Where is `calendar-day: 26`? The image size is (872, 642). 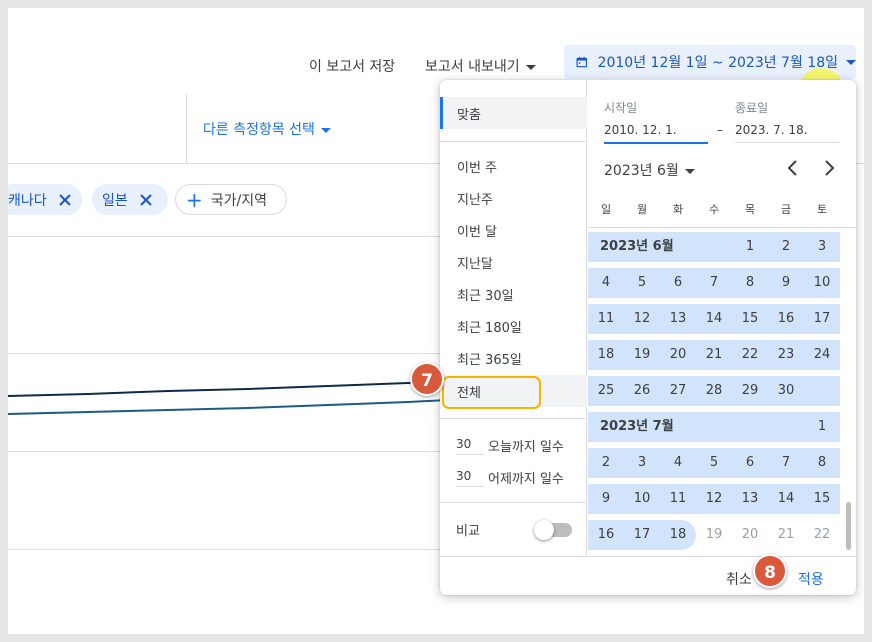
calendar-day: 26 is located at coordinates (642, 391).